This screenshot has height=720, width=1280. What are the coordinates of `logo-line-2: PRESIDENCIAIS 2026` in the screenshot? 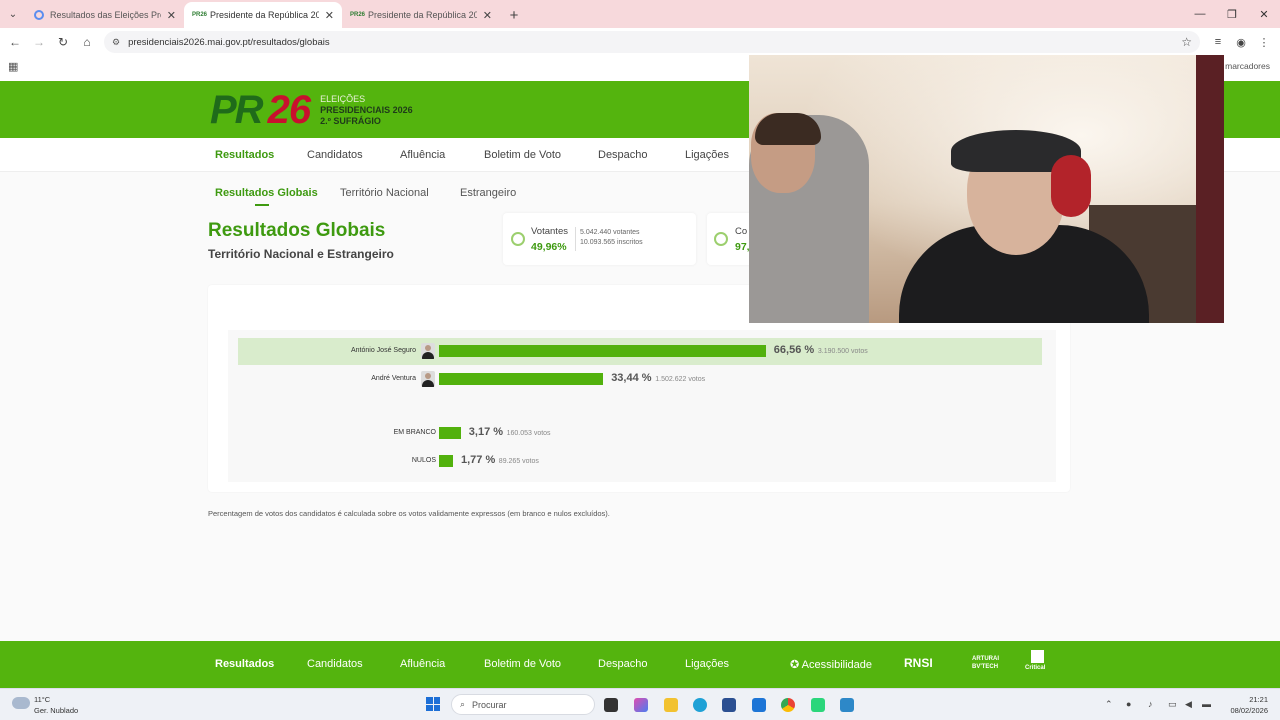 It's located at (366, 110).